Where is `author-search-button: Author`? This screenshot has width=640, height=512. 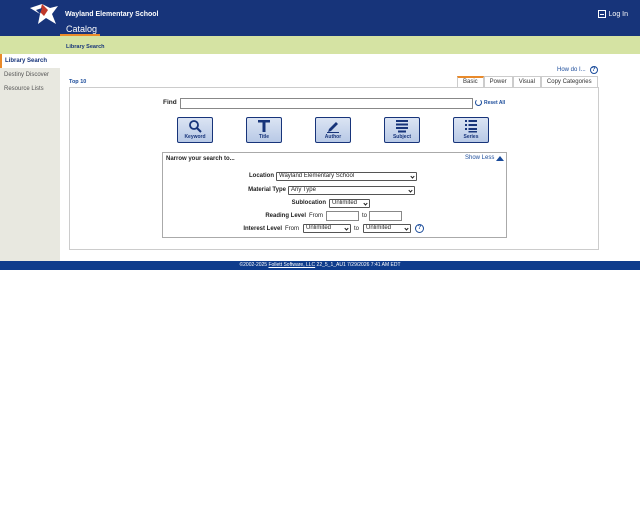 author-search-button: Author is located at coordinates (333, 130).